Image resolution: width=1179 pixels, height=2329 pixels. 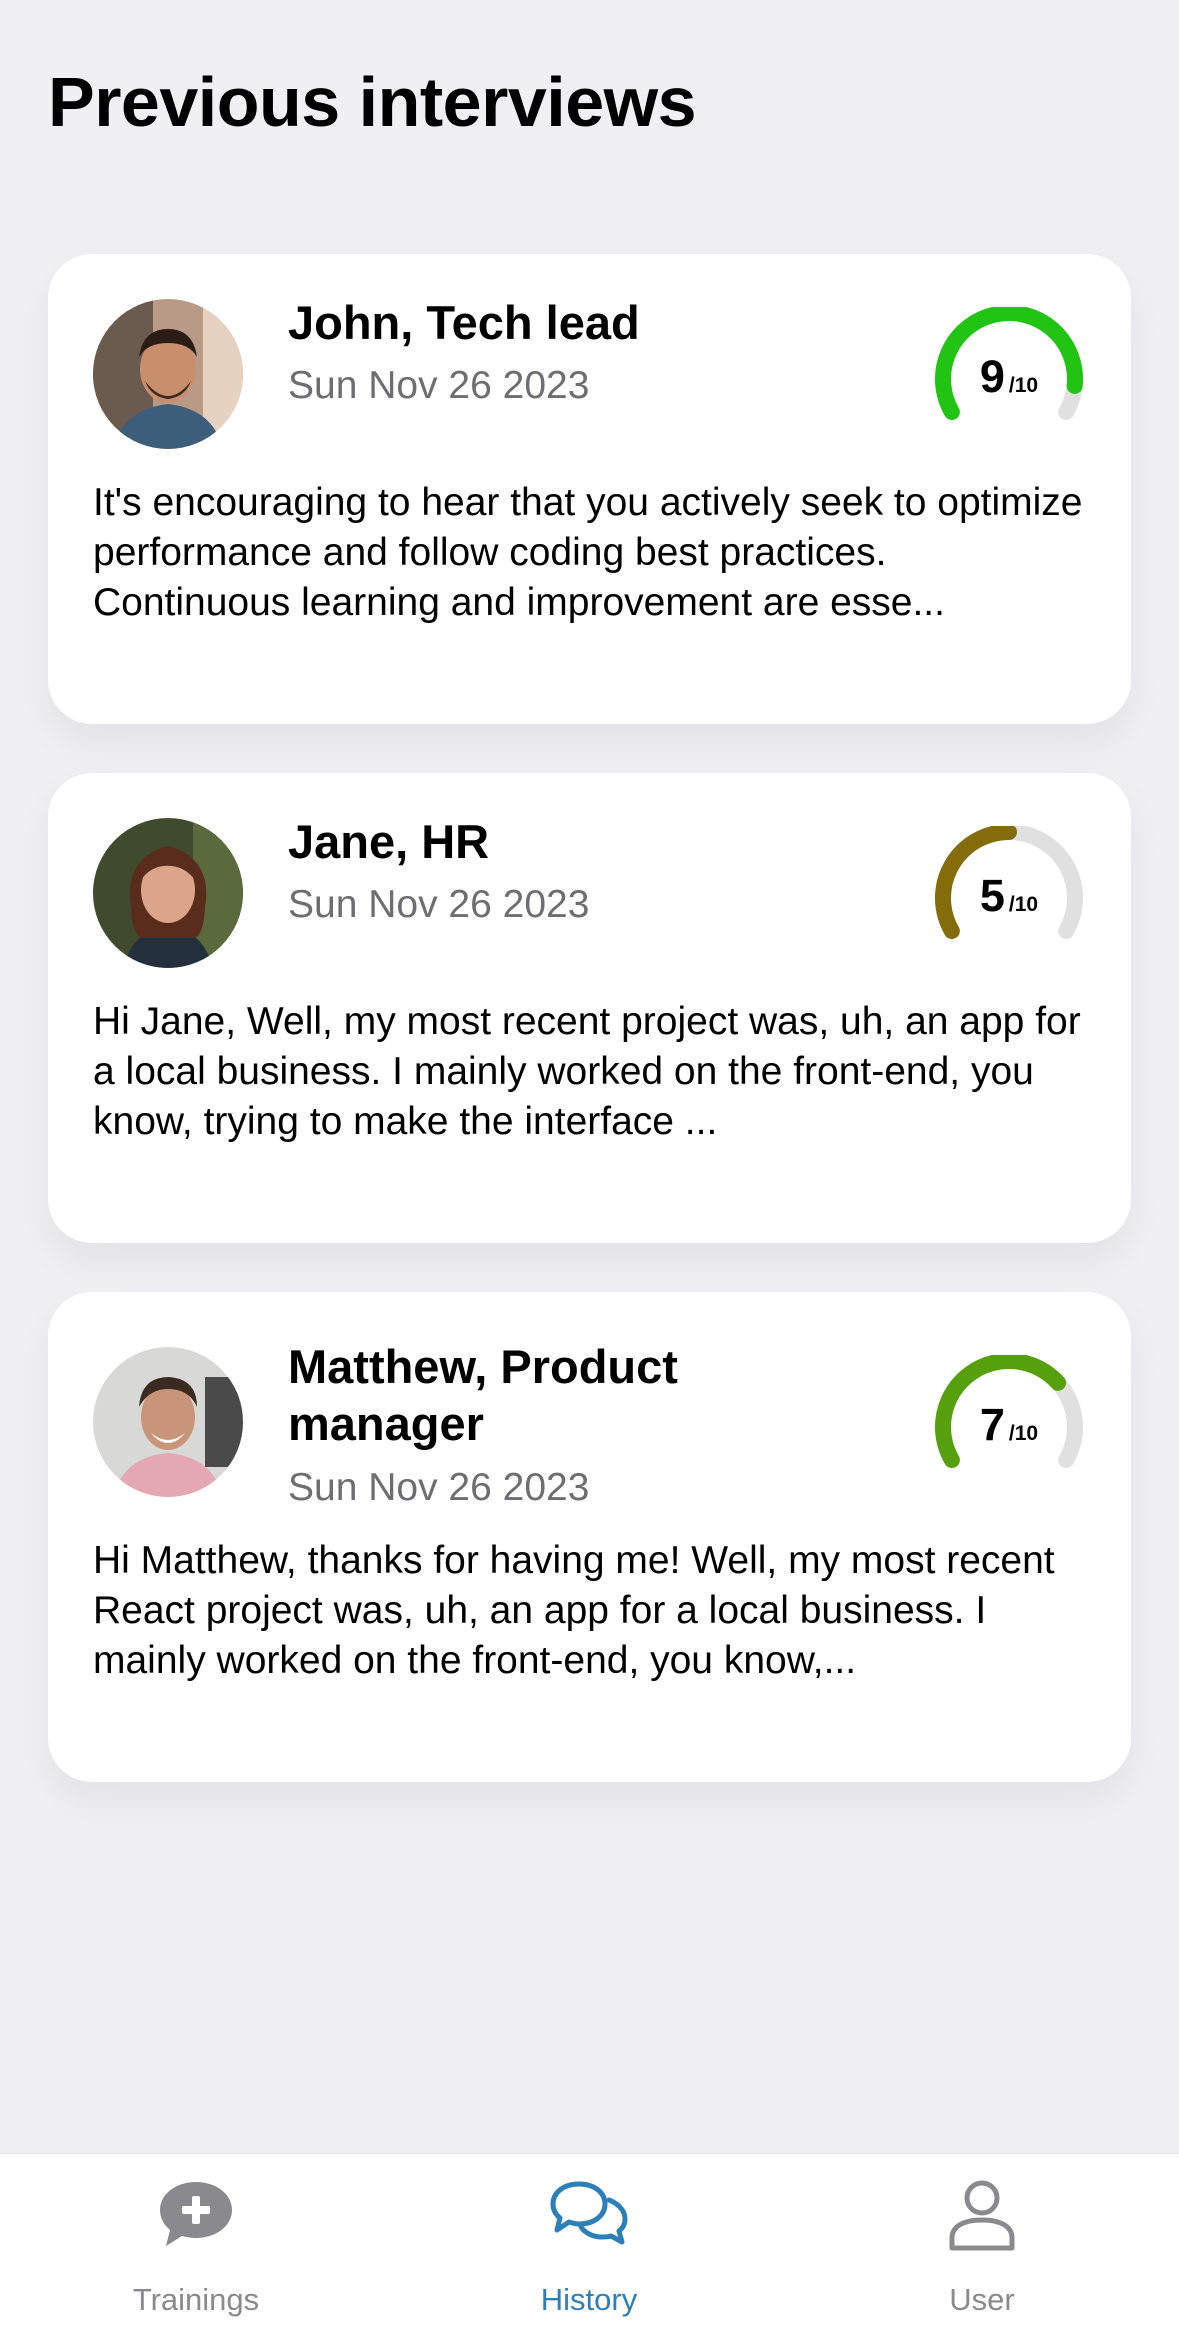 I want to click on user-icon, so click(x=982, y=2215).